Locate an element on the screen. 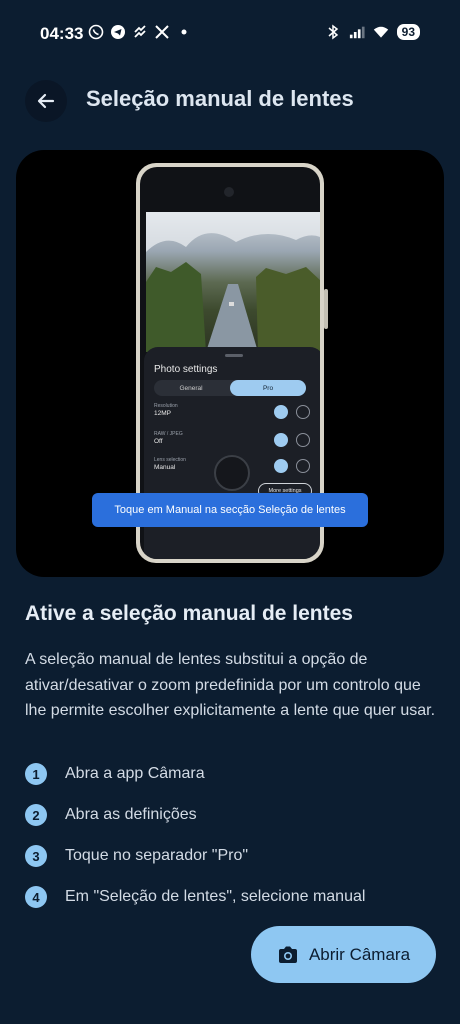 This screenshot has height=1024, width=460. system-icons: 93 is located at coordinates (372, 32).